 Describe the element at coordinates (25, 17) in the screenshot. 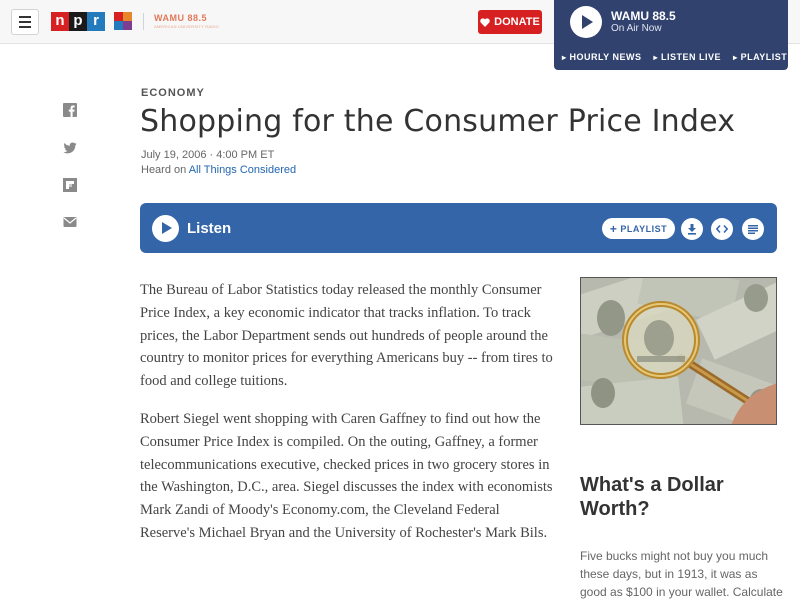

I see `hamburger-icon` at that location.